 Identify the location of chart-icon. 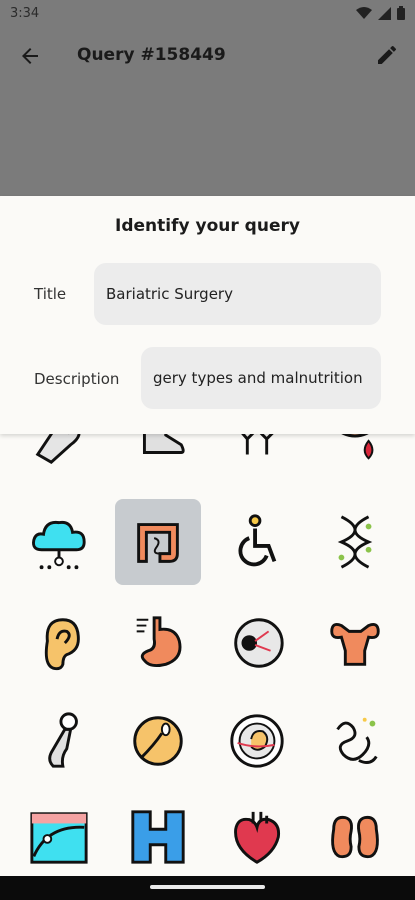
(59, 838).